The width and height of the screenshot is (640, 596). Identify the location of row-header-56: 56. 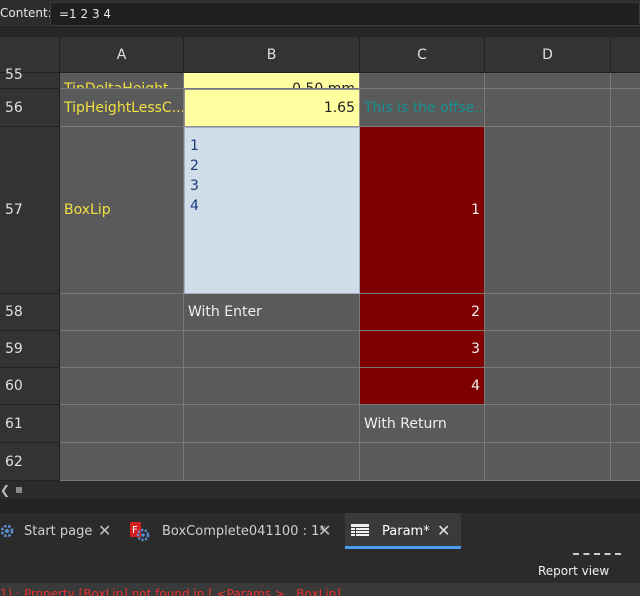
(30, 108).